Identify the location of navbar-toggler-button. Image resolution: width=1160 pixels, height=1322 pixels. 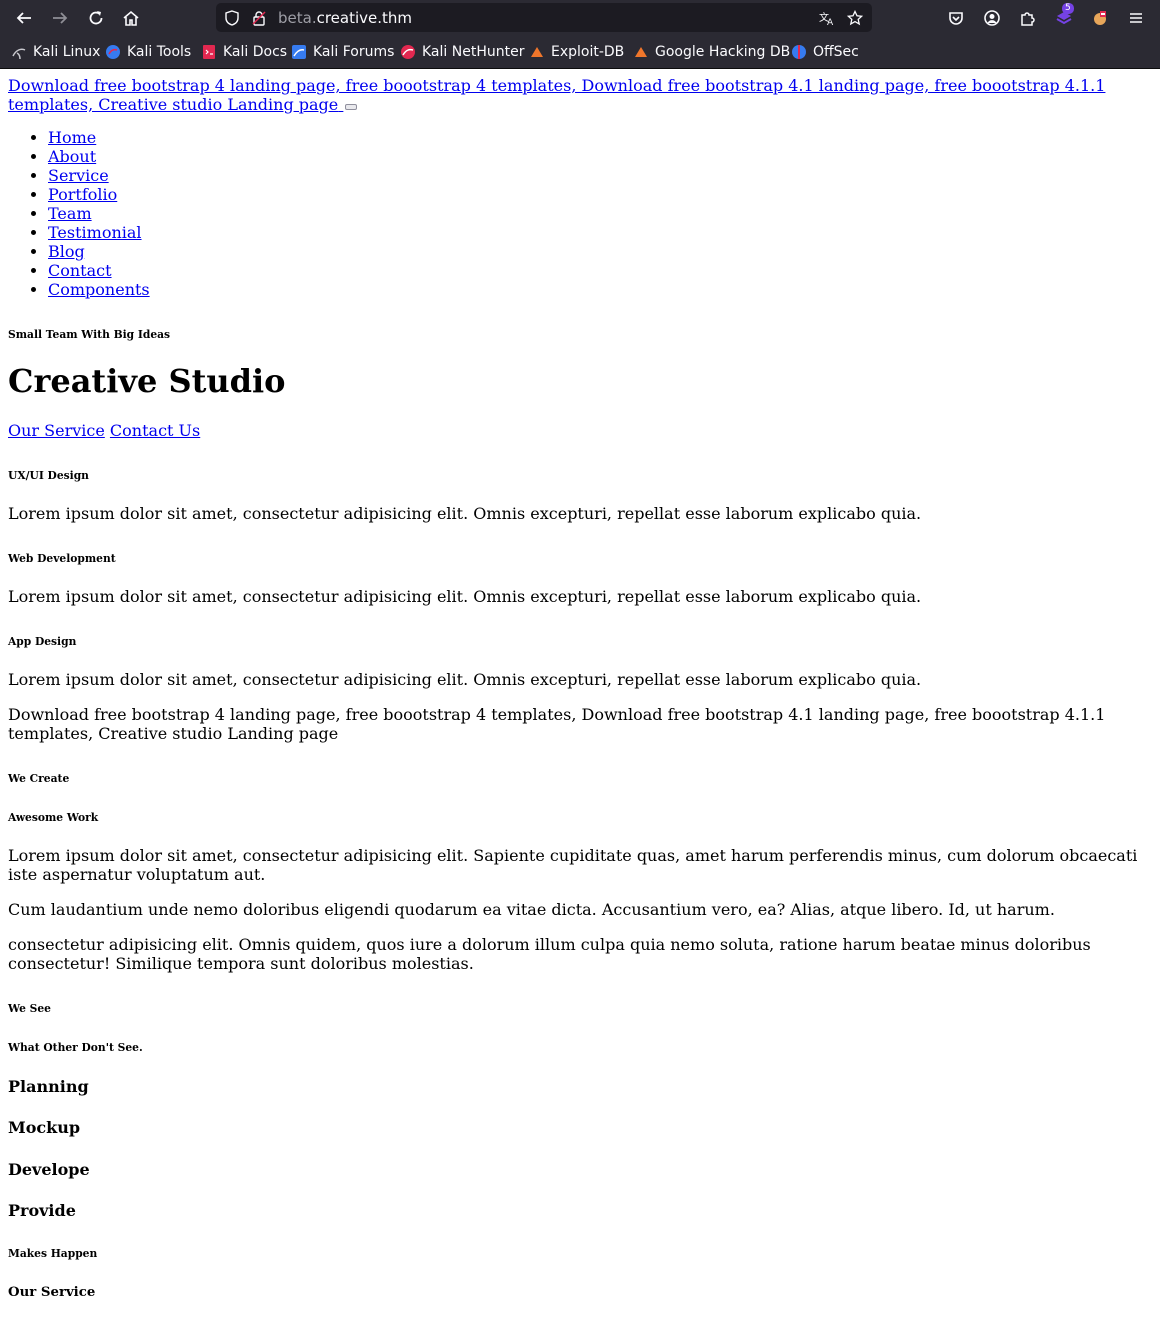
(351, 107).